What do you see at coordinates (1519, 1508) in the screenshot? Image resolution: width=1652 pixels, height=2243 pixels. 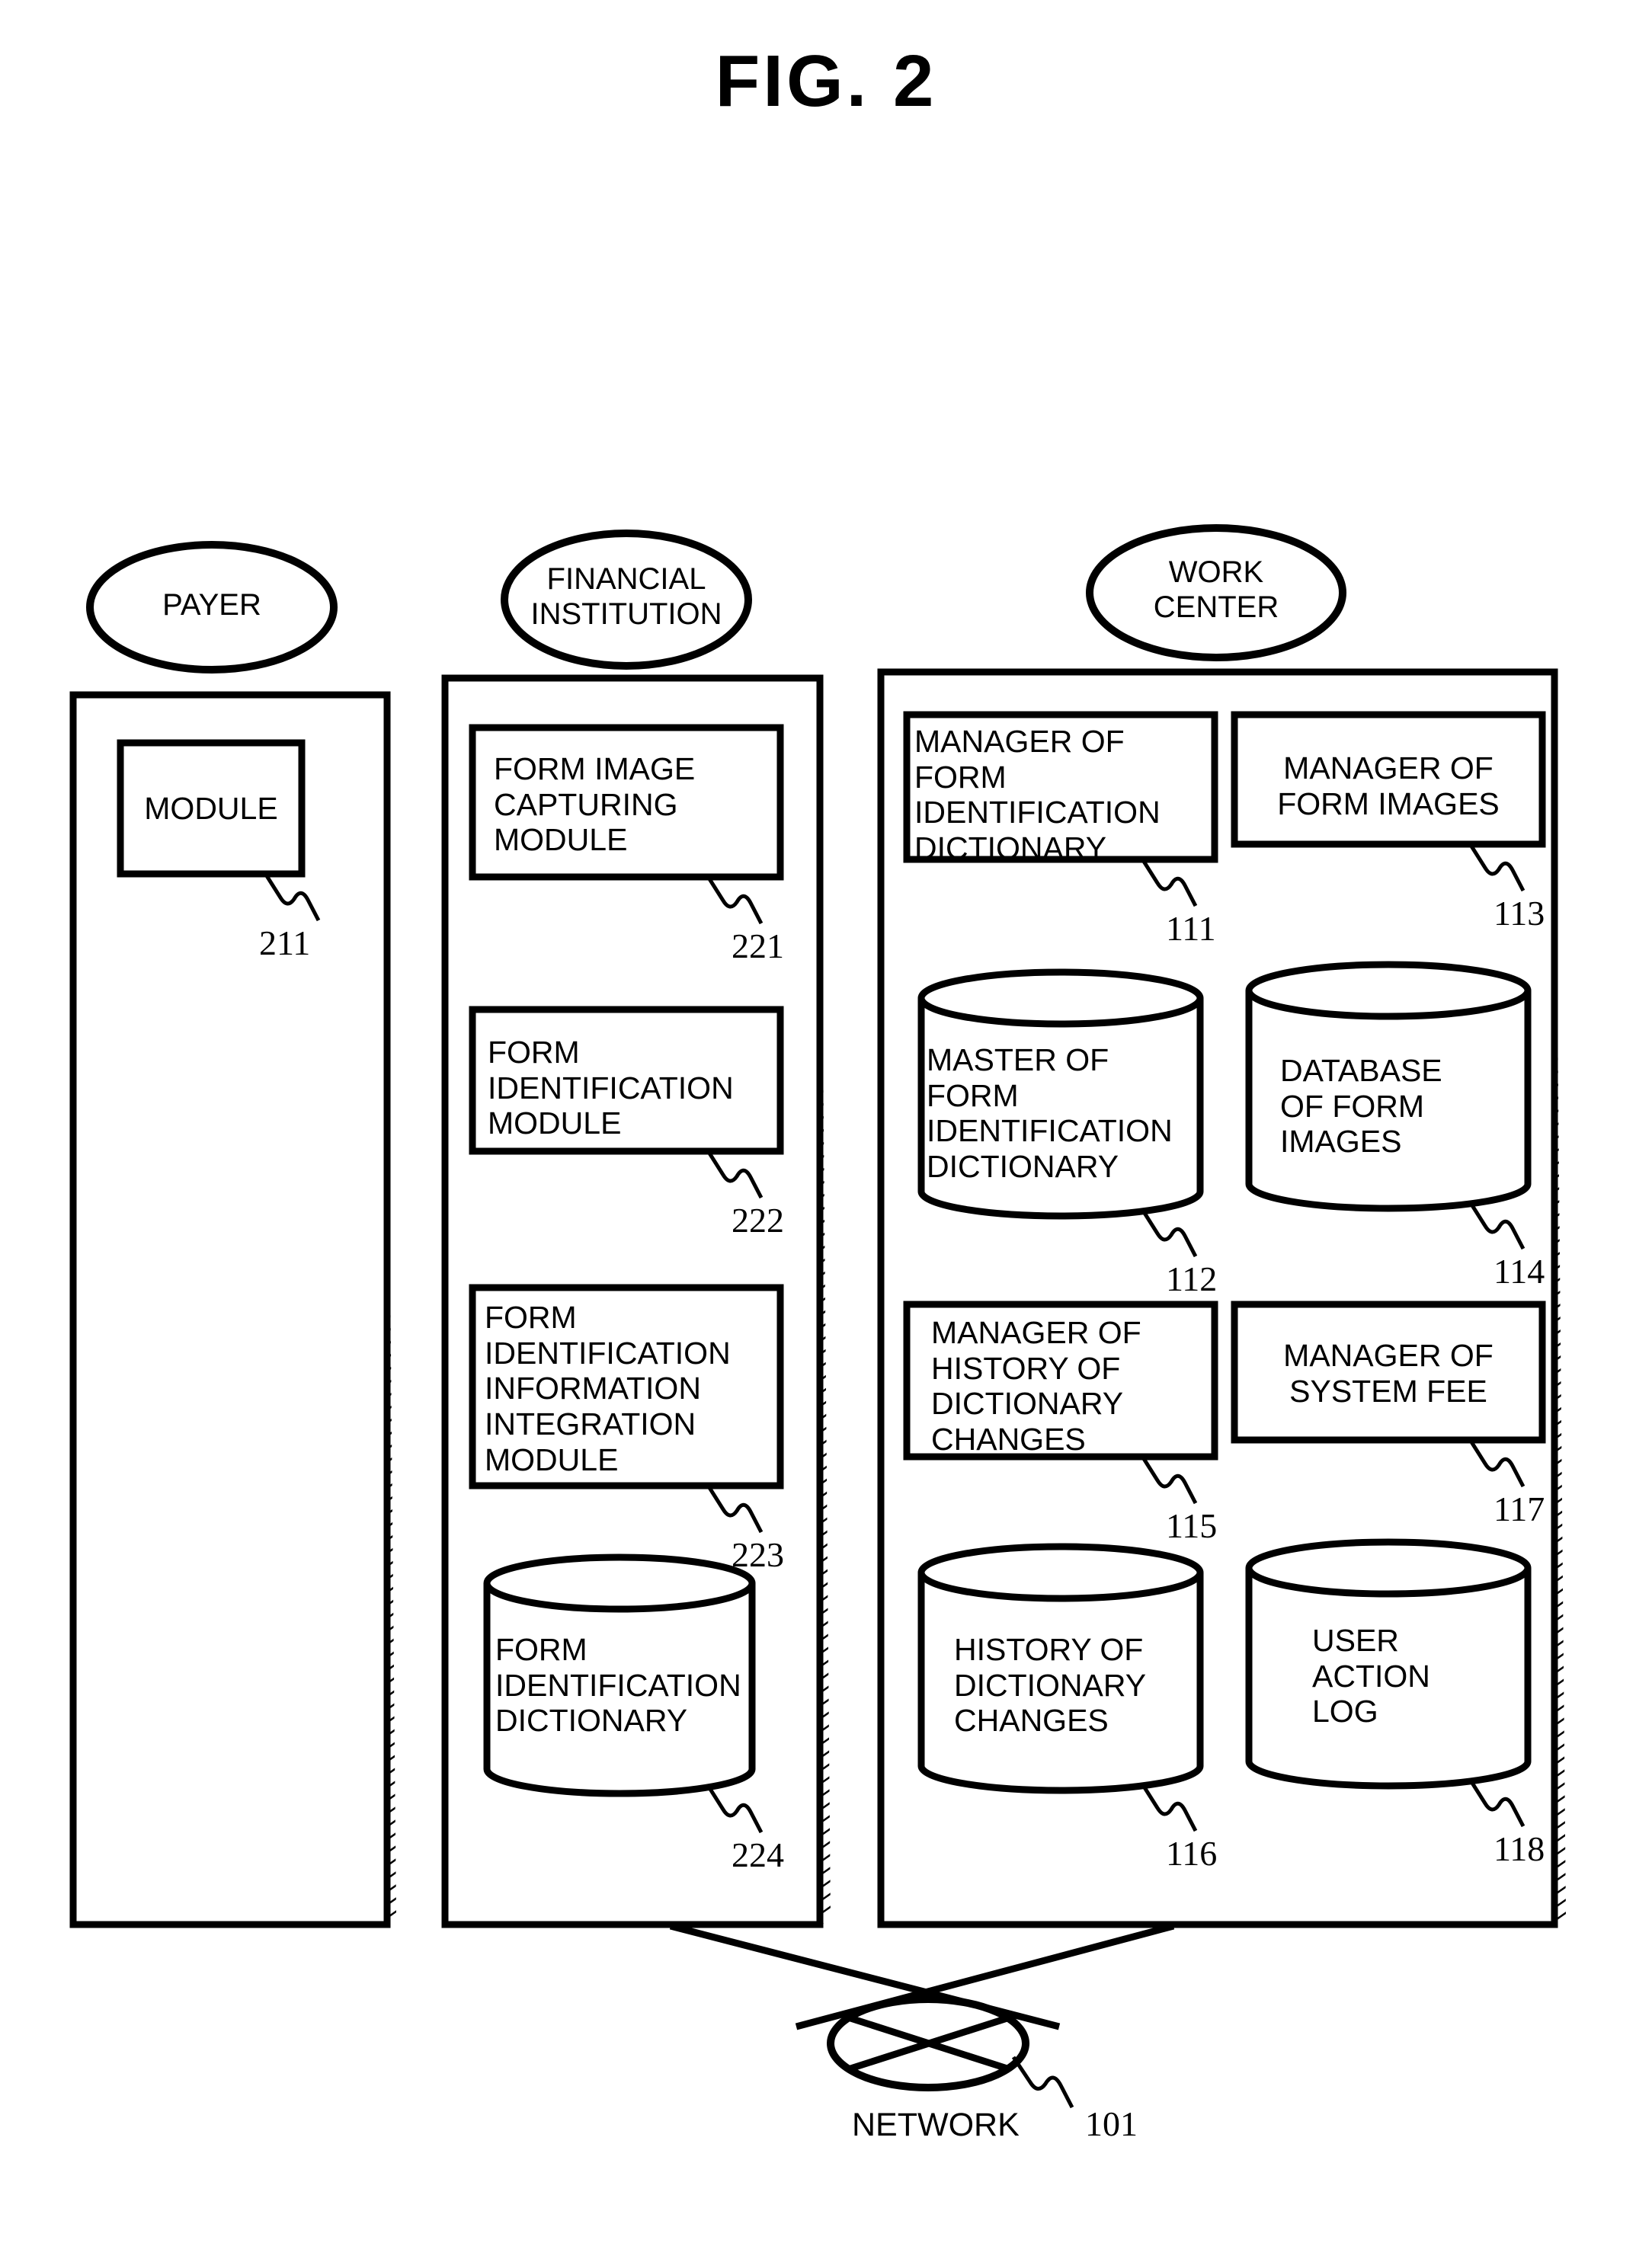 I see `ref-117: 117` at bounding box center [1519, 1508].